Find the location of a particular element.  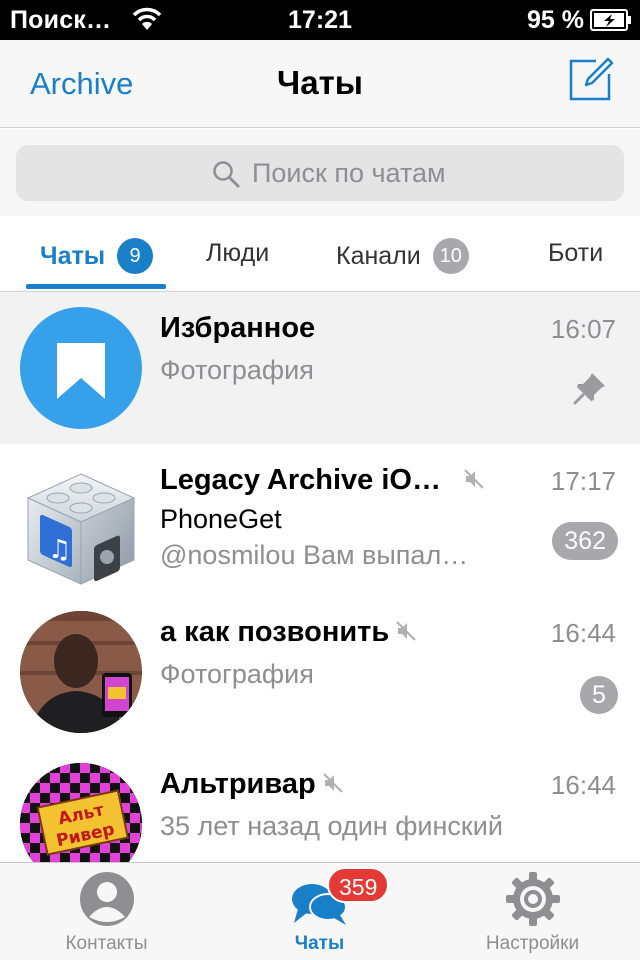

tab-badge: 9 is located at coordinates (135, 256).